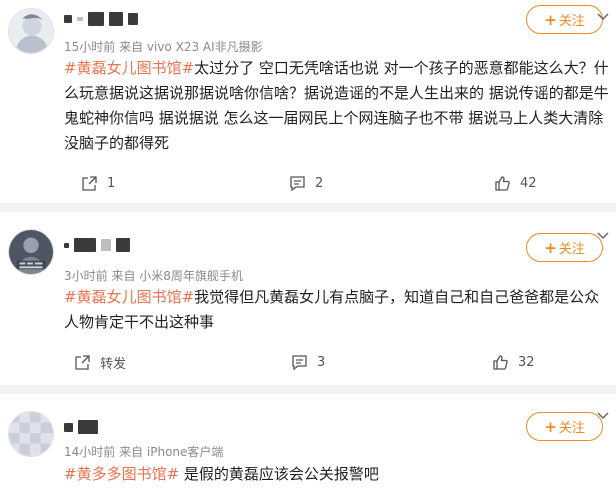 This screenshot has height=500, width=616. I want to click on repost-count: 1, so click(111, 183).